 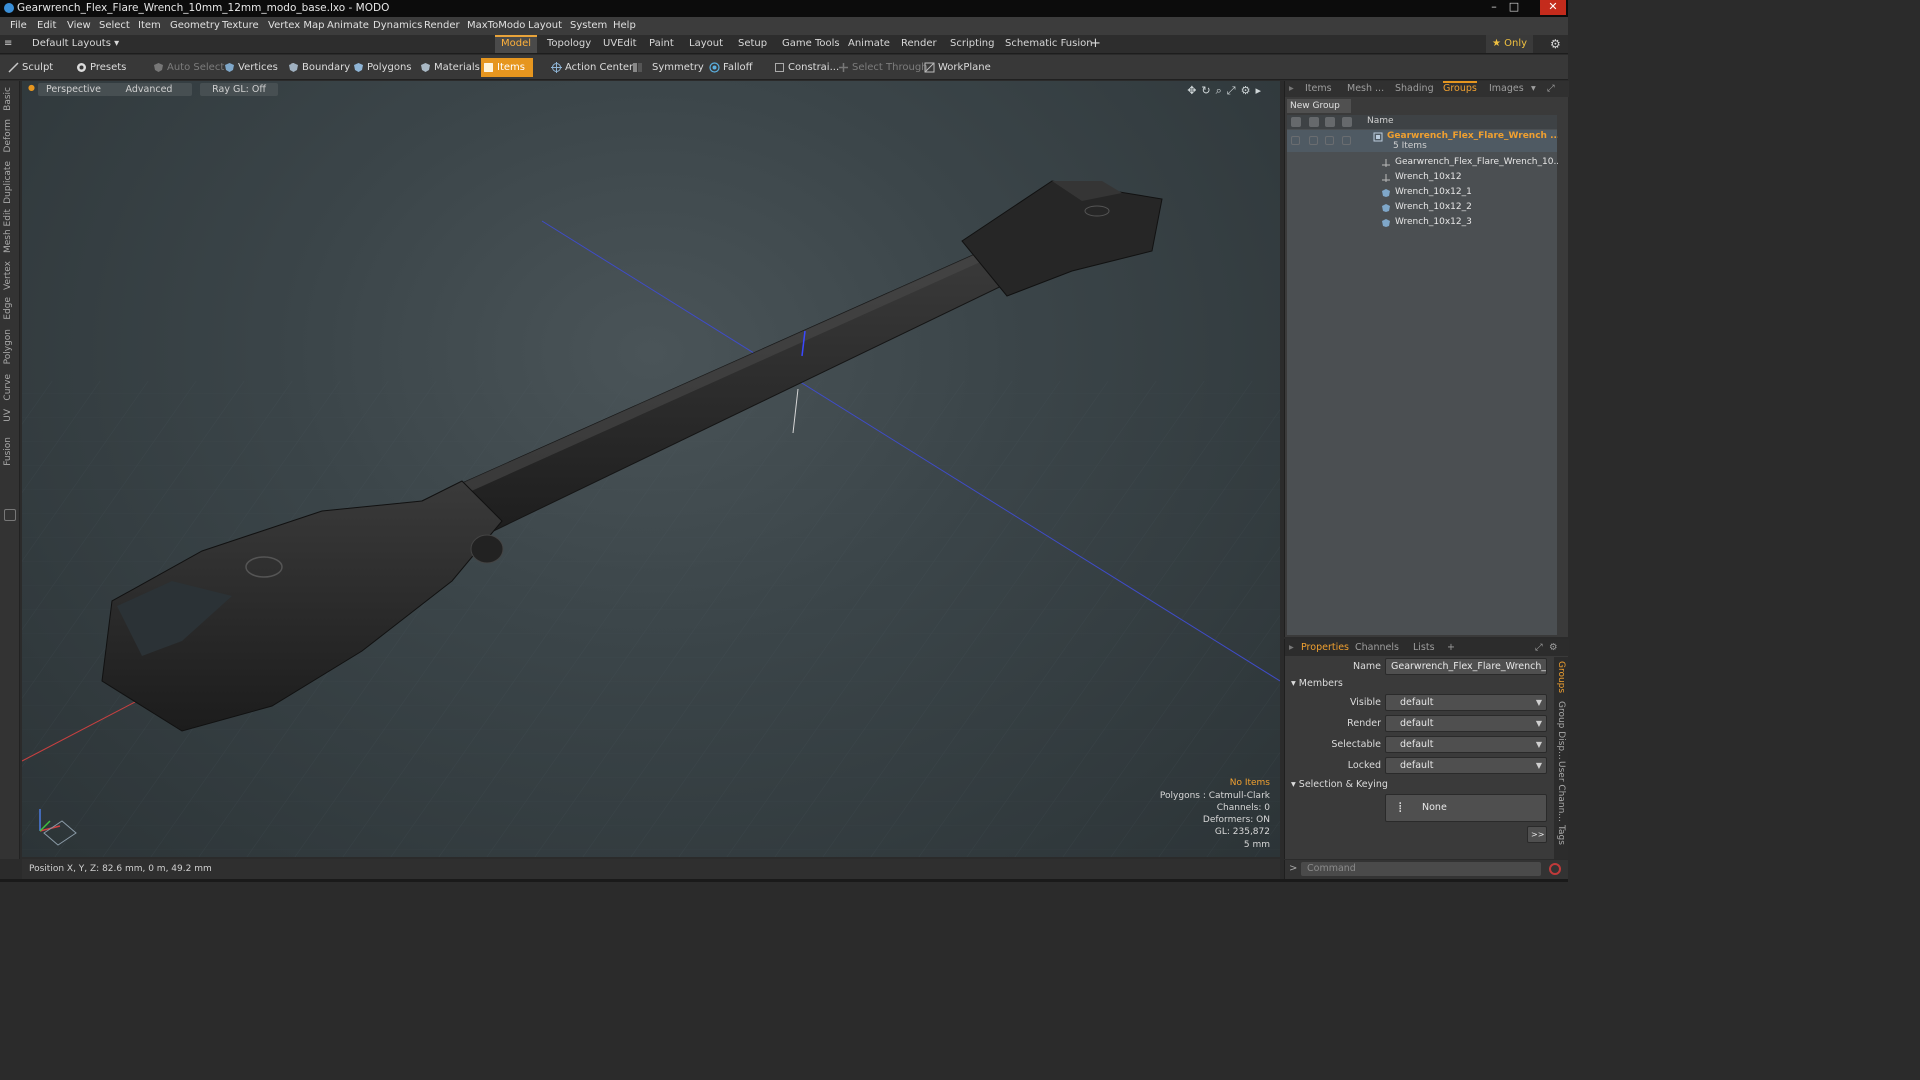 I want to click on add-layout-tab-button: +, so click(x=1095, y=44).